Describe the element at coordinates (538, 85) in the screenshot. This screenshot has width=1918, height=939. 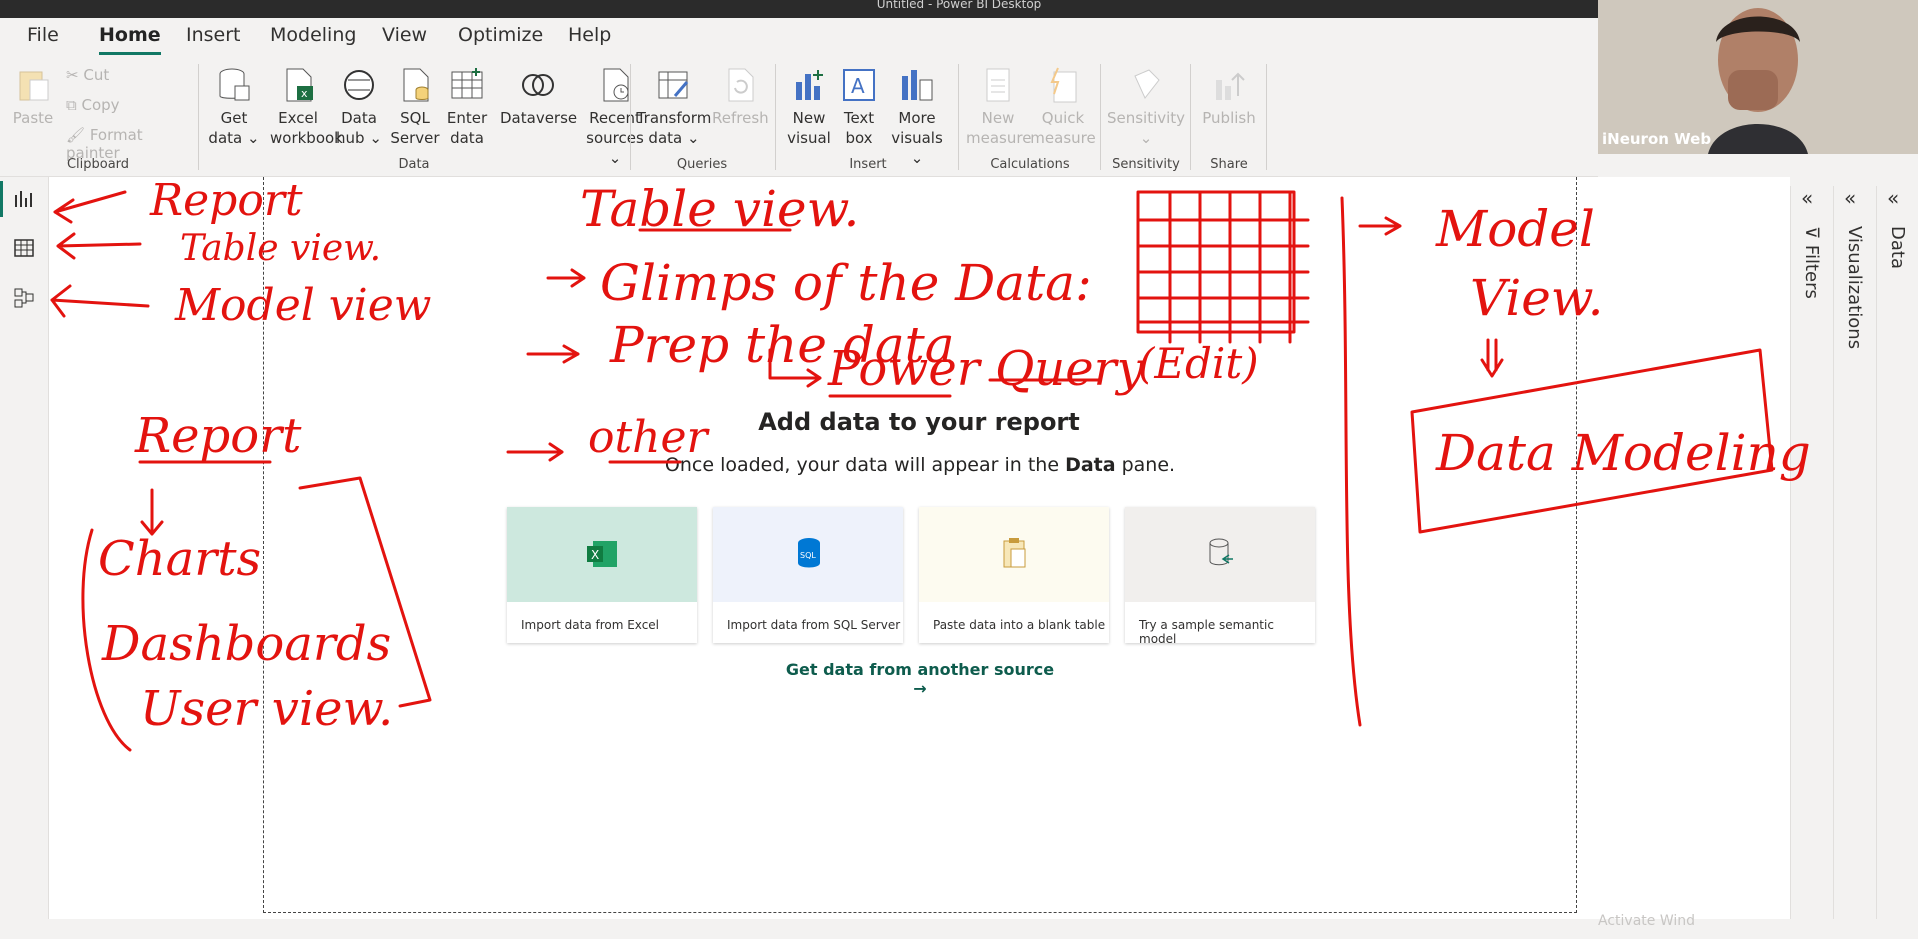
I see `dataverse-icon` at that location.